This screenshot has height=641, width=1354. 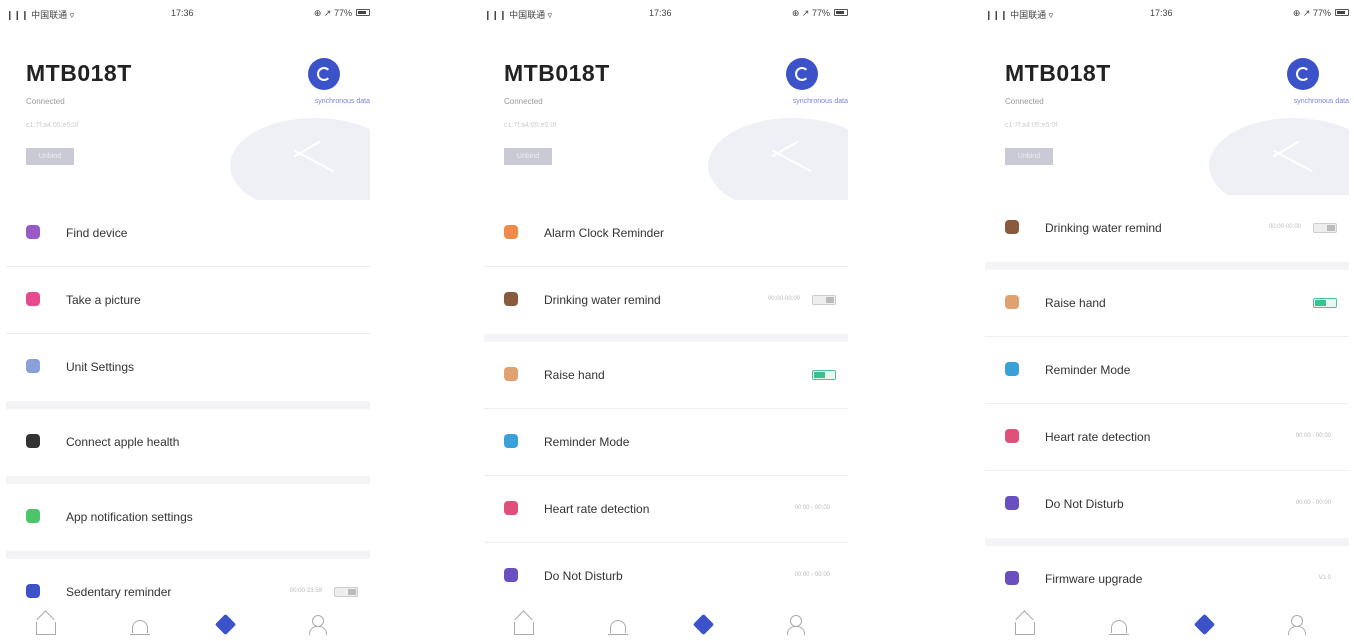 What do you see at coordinates (188, 233) in the screenshot?
I see `menu-row: Find device` at bounding box center [188, 233].